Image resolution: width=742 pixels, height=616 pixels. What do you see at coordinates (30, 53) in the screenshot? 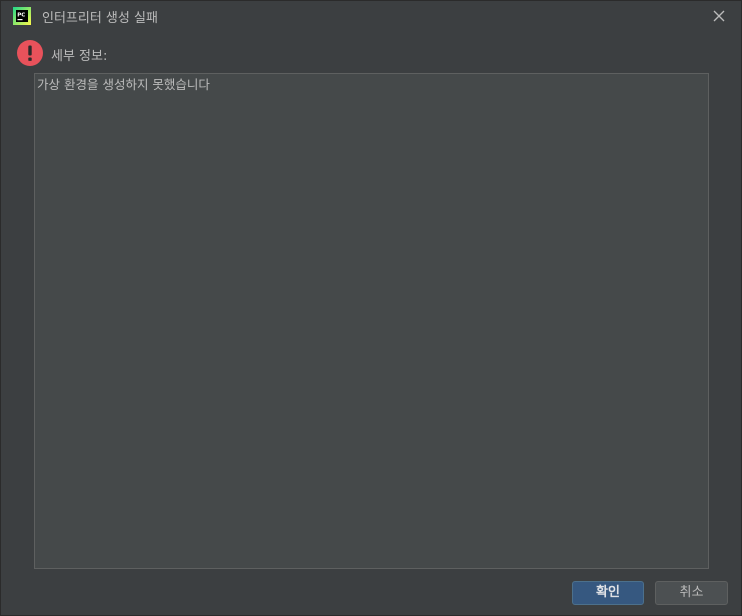
I see `error-icon` at bounding box center [30, 53].